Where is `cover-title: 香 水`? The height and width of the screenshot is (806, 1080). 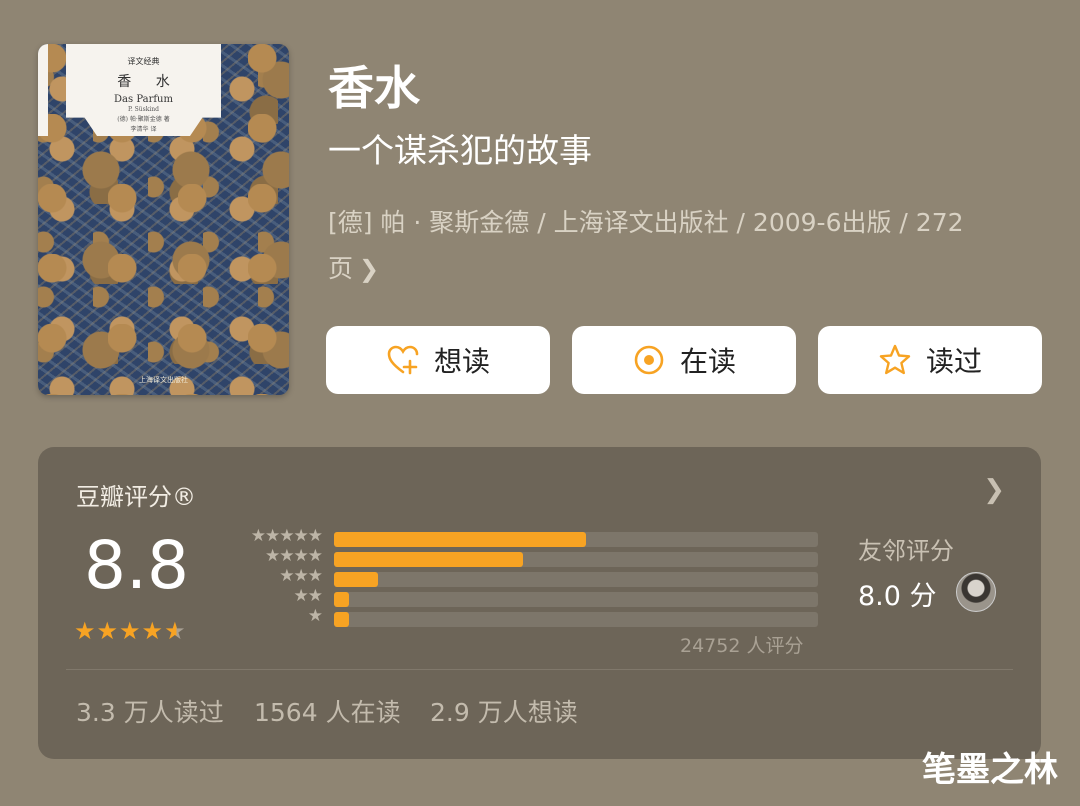 cover-title: 香 水 is located at coordinates (148, 82).